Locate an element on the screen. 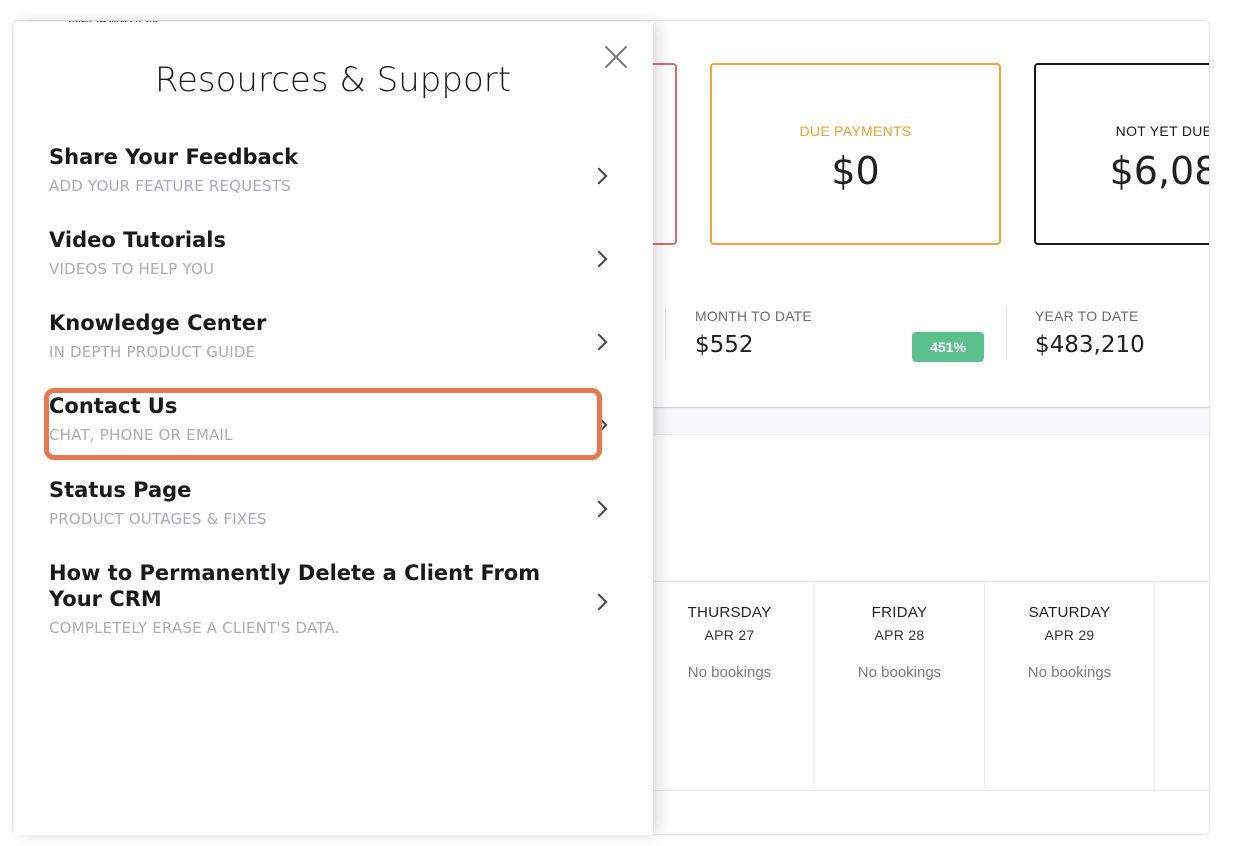 The image size is (1236, 846). close-icon is located at coordinates (616, 57).